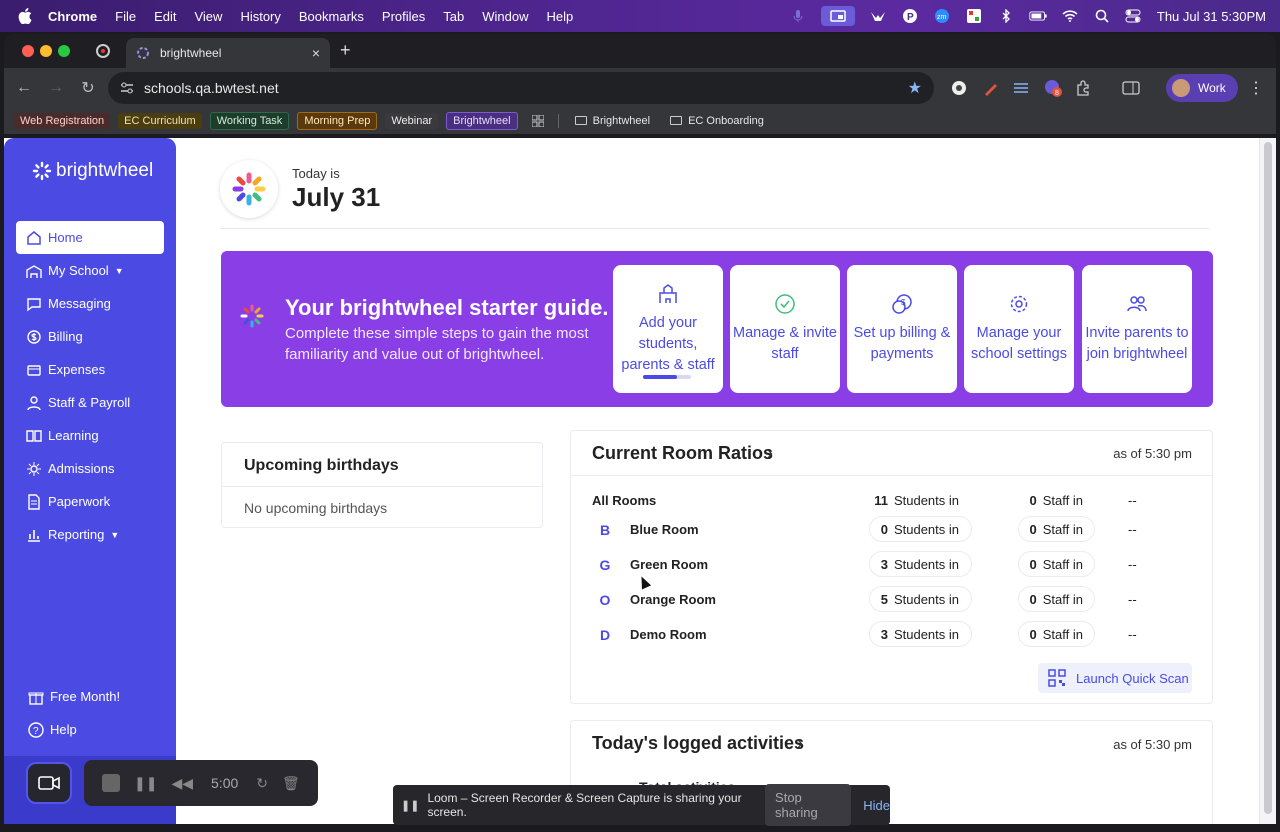  What do you see at coordinates (262, 783) in the screenshot?
I see `restart-icon: ↻` at bounding box center [262, 783].